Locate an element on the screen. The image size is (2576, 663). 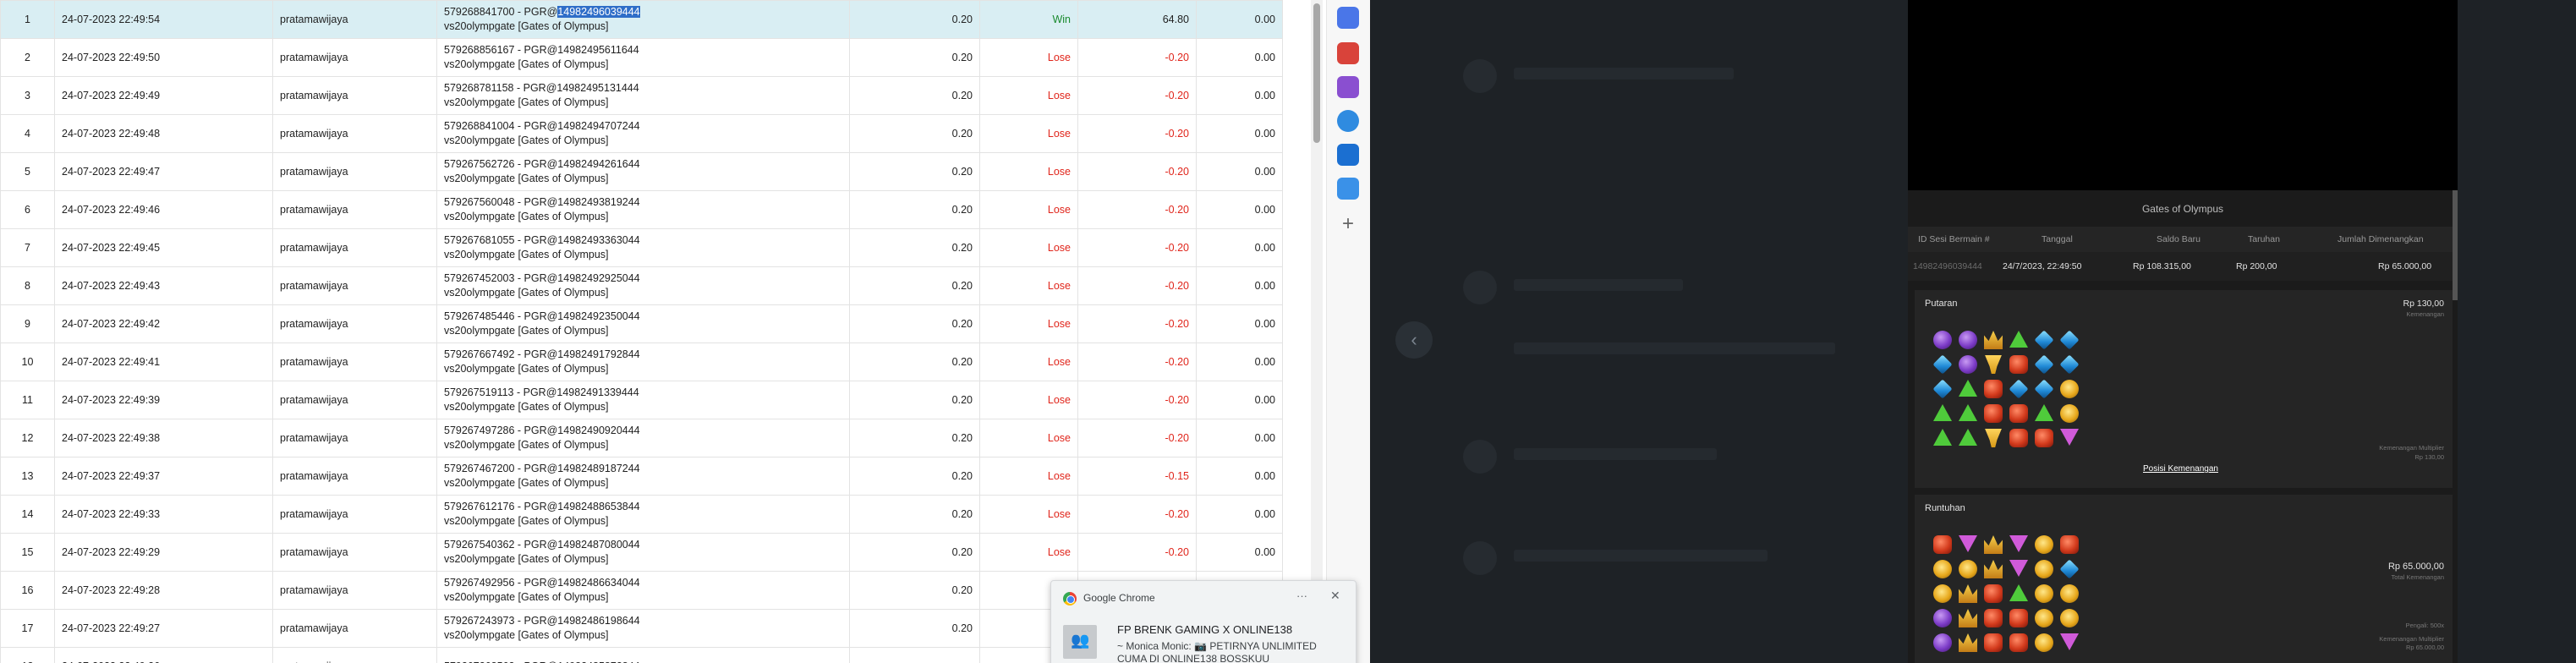
row-time: 24-07-2023 22:49:45 is located at coordinates (163, 247).